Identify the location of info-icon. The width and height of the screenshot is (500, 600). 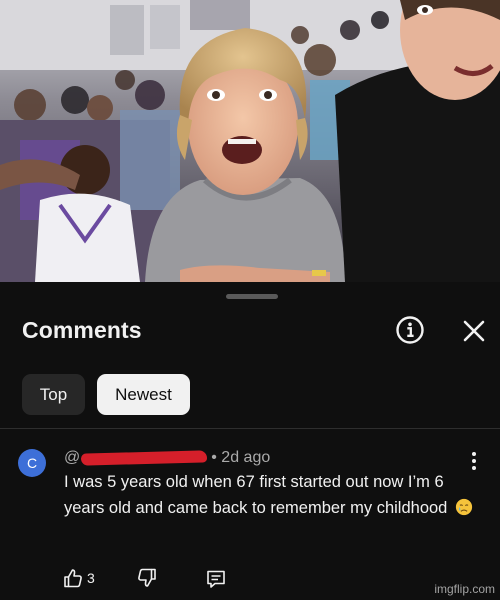
(410, 330).